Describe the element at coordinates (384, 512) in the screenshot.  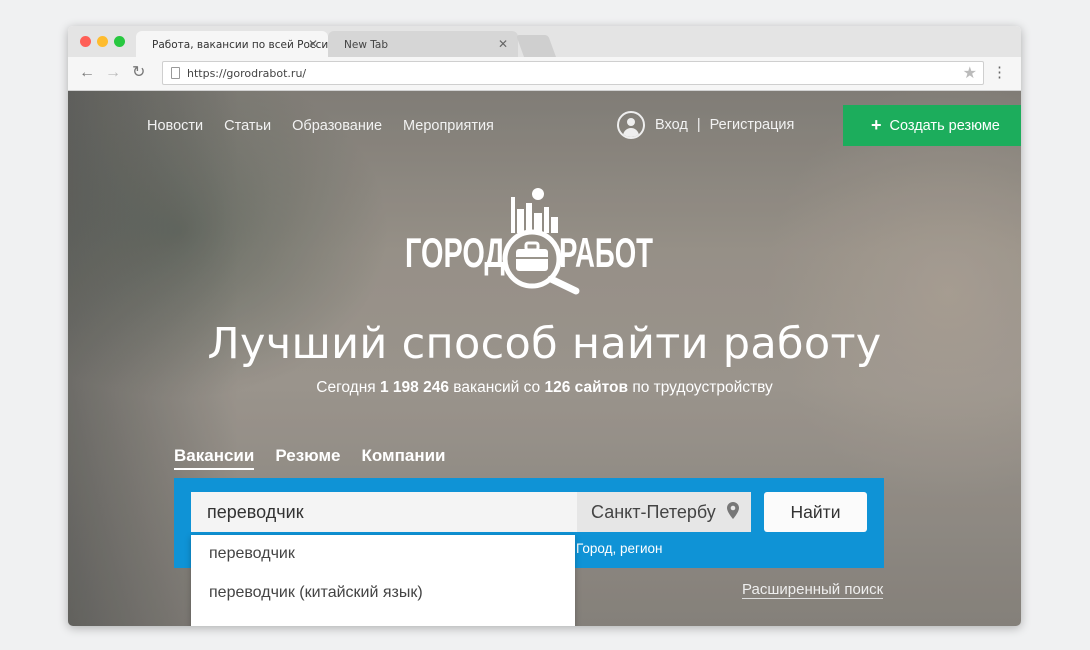
I see `search-input` at that location.